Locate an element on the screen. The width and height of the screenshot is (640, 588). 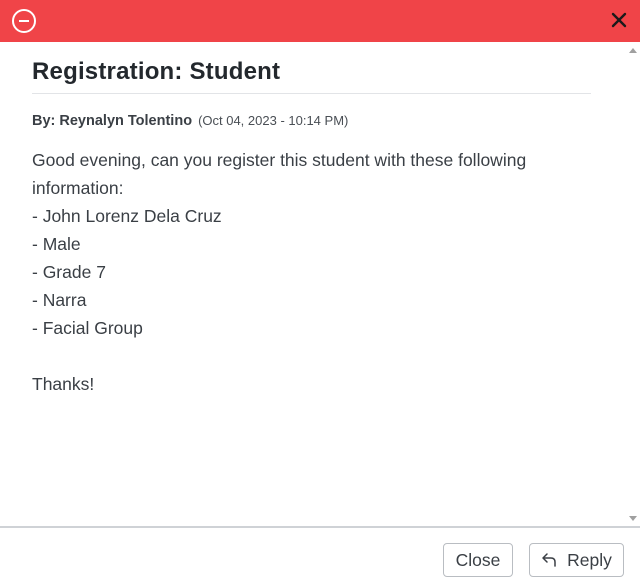
message-title: Registration: Student is located at coordinates (156, 71).